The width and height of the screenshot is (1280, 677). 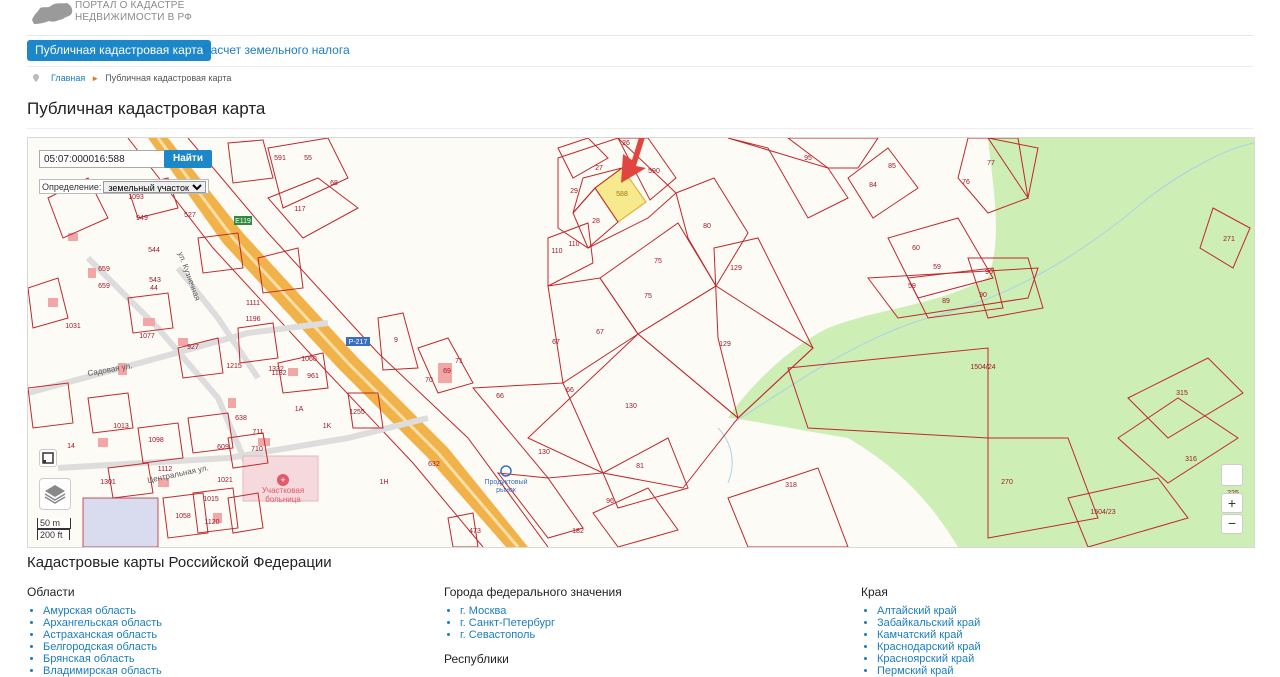 What do you see at coordinates (190, 215) in the screenshot?
I see `parcel-number: 527` at bounding box center [190, 215].